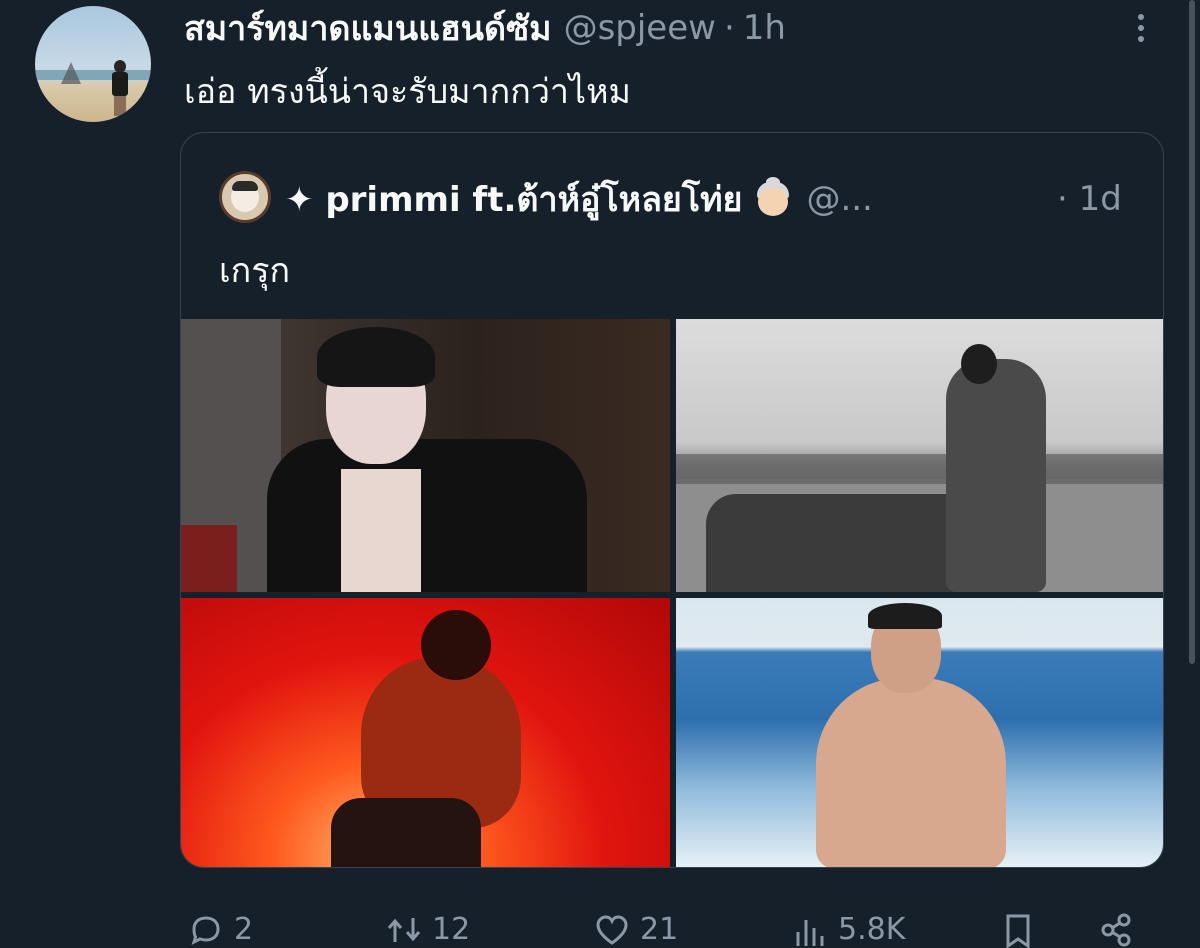  Describe the element at coordinates (93, 64) in the screenshot. I see `author-avatar` at that location.